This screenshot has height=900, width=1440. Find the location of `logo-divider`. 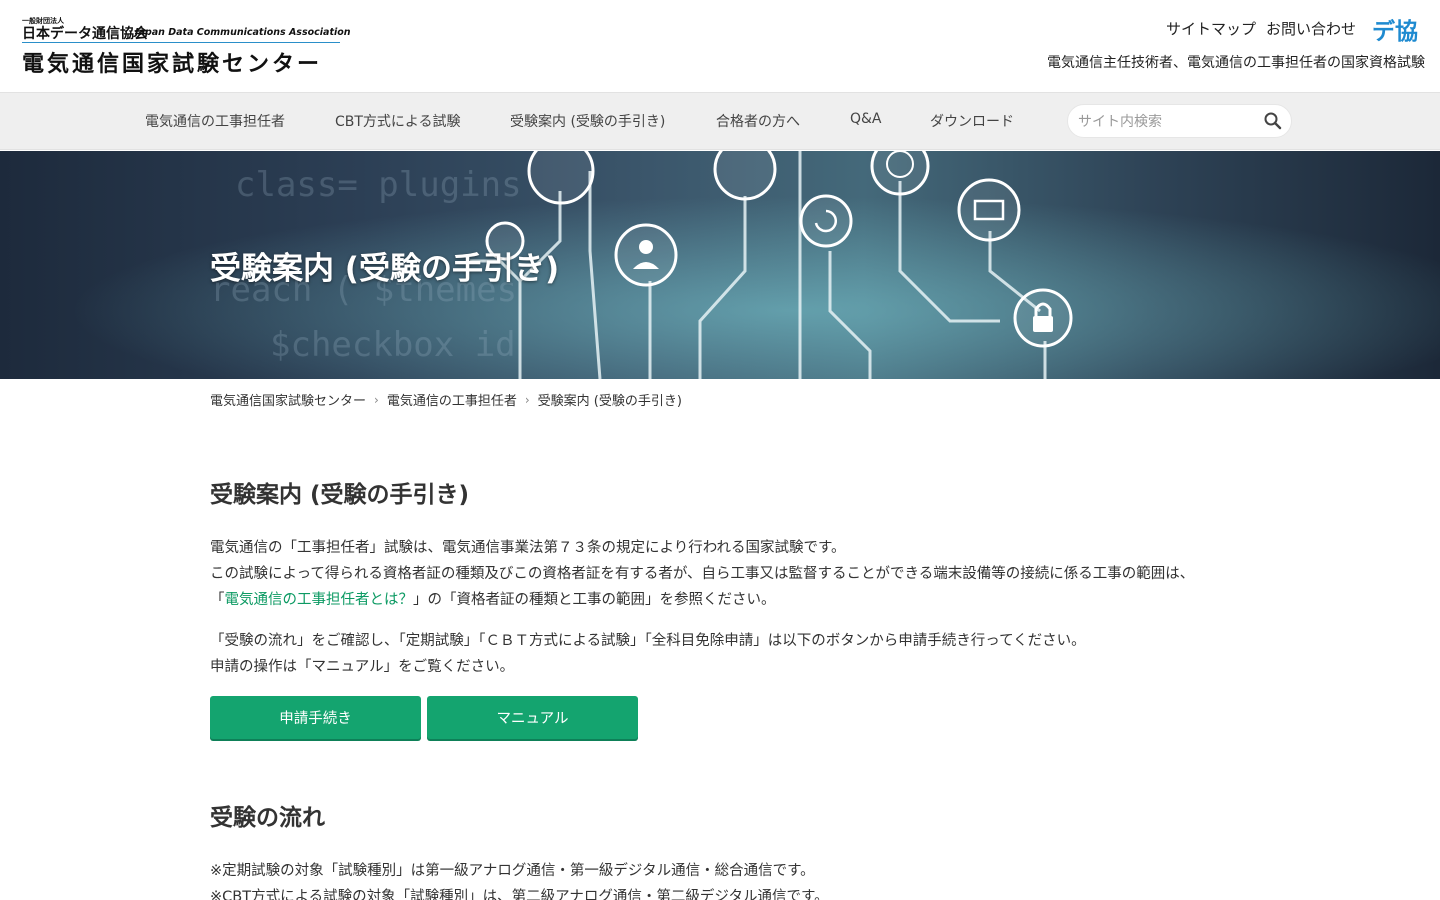

logo-divider is located at coordinates (181, 42).